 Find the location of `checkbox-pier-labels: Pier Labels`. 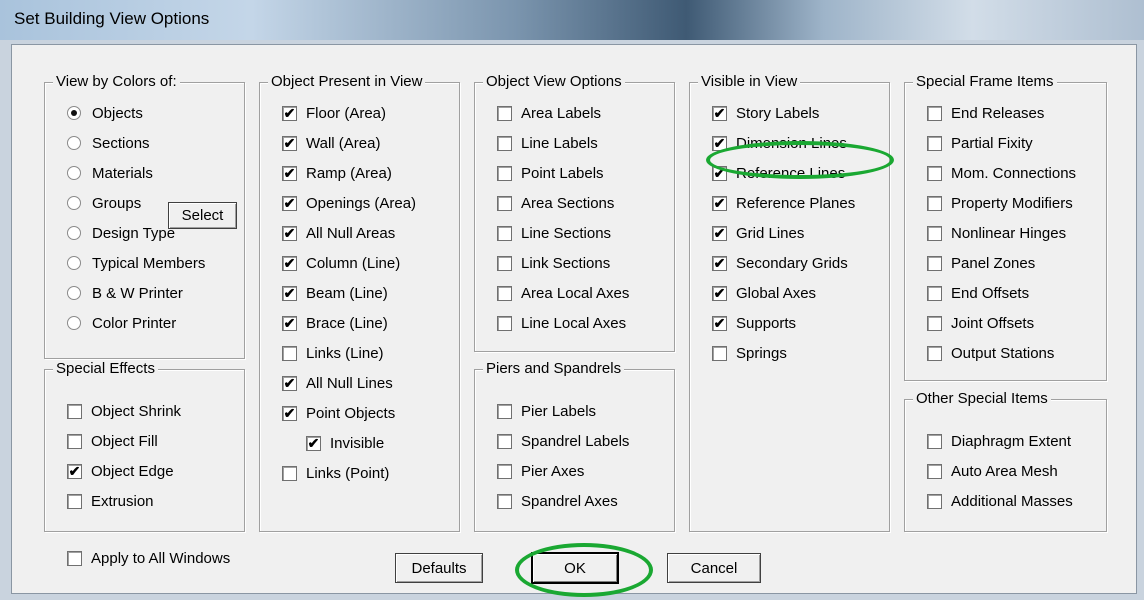

checkbox-pier-labels: Pier Labels is located at coordinates (546, 411).